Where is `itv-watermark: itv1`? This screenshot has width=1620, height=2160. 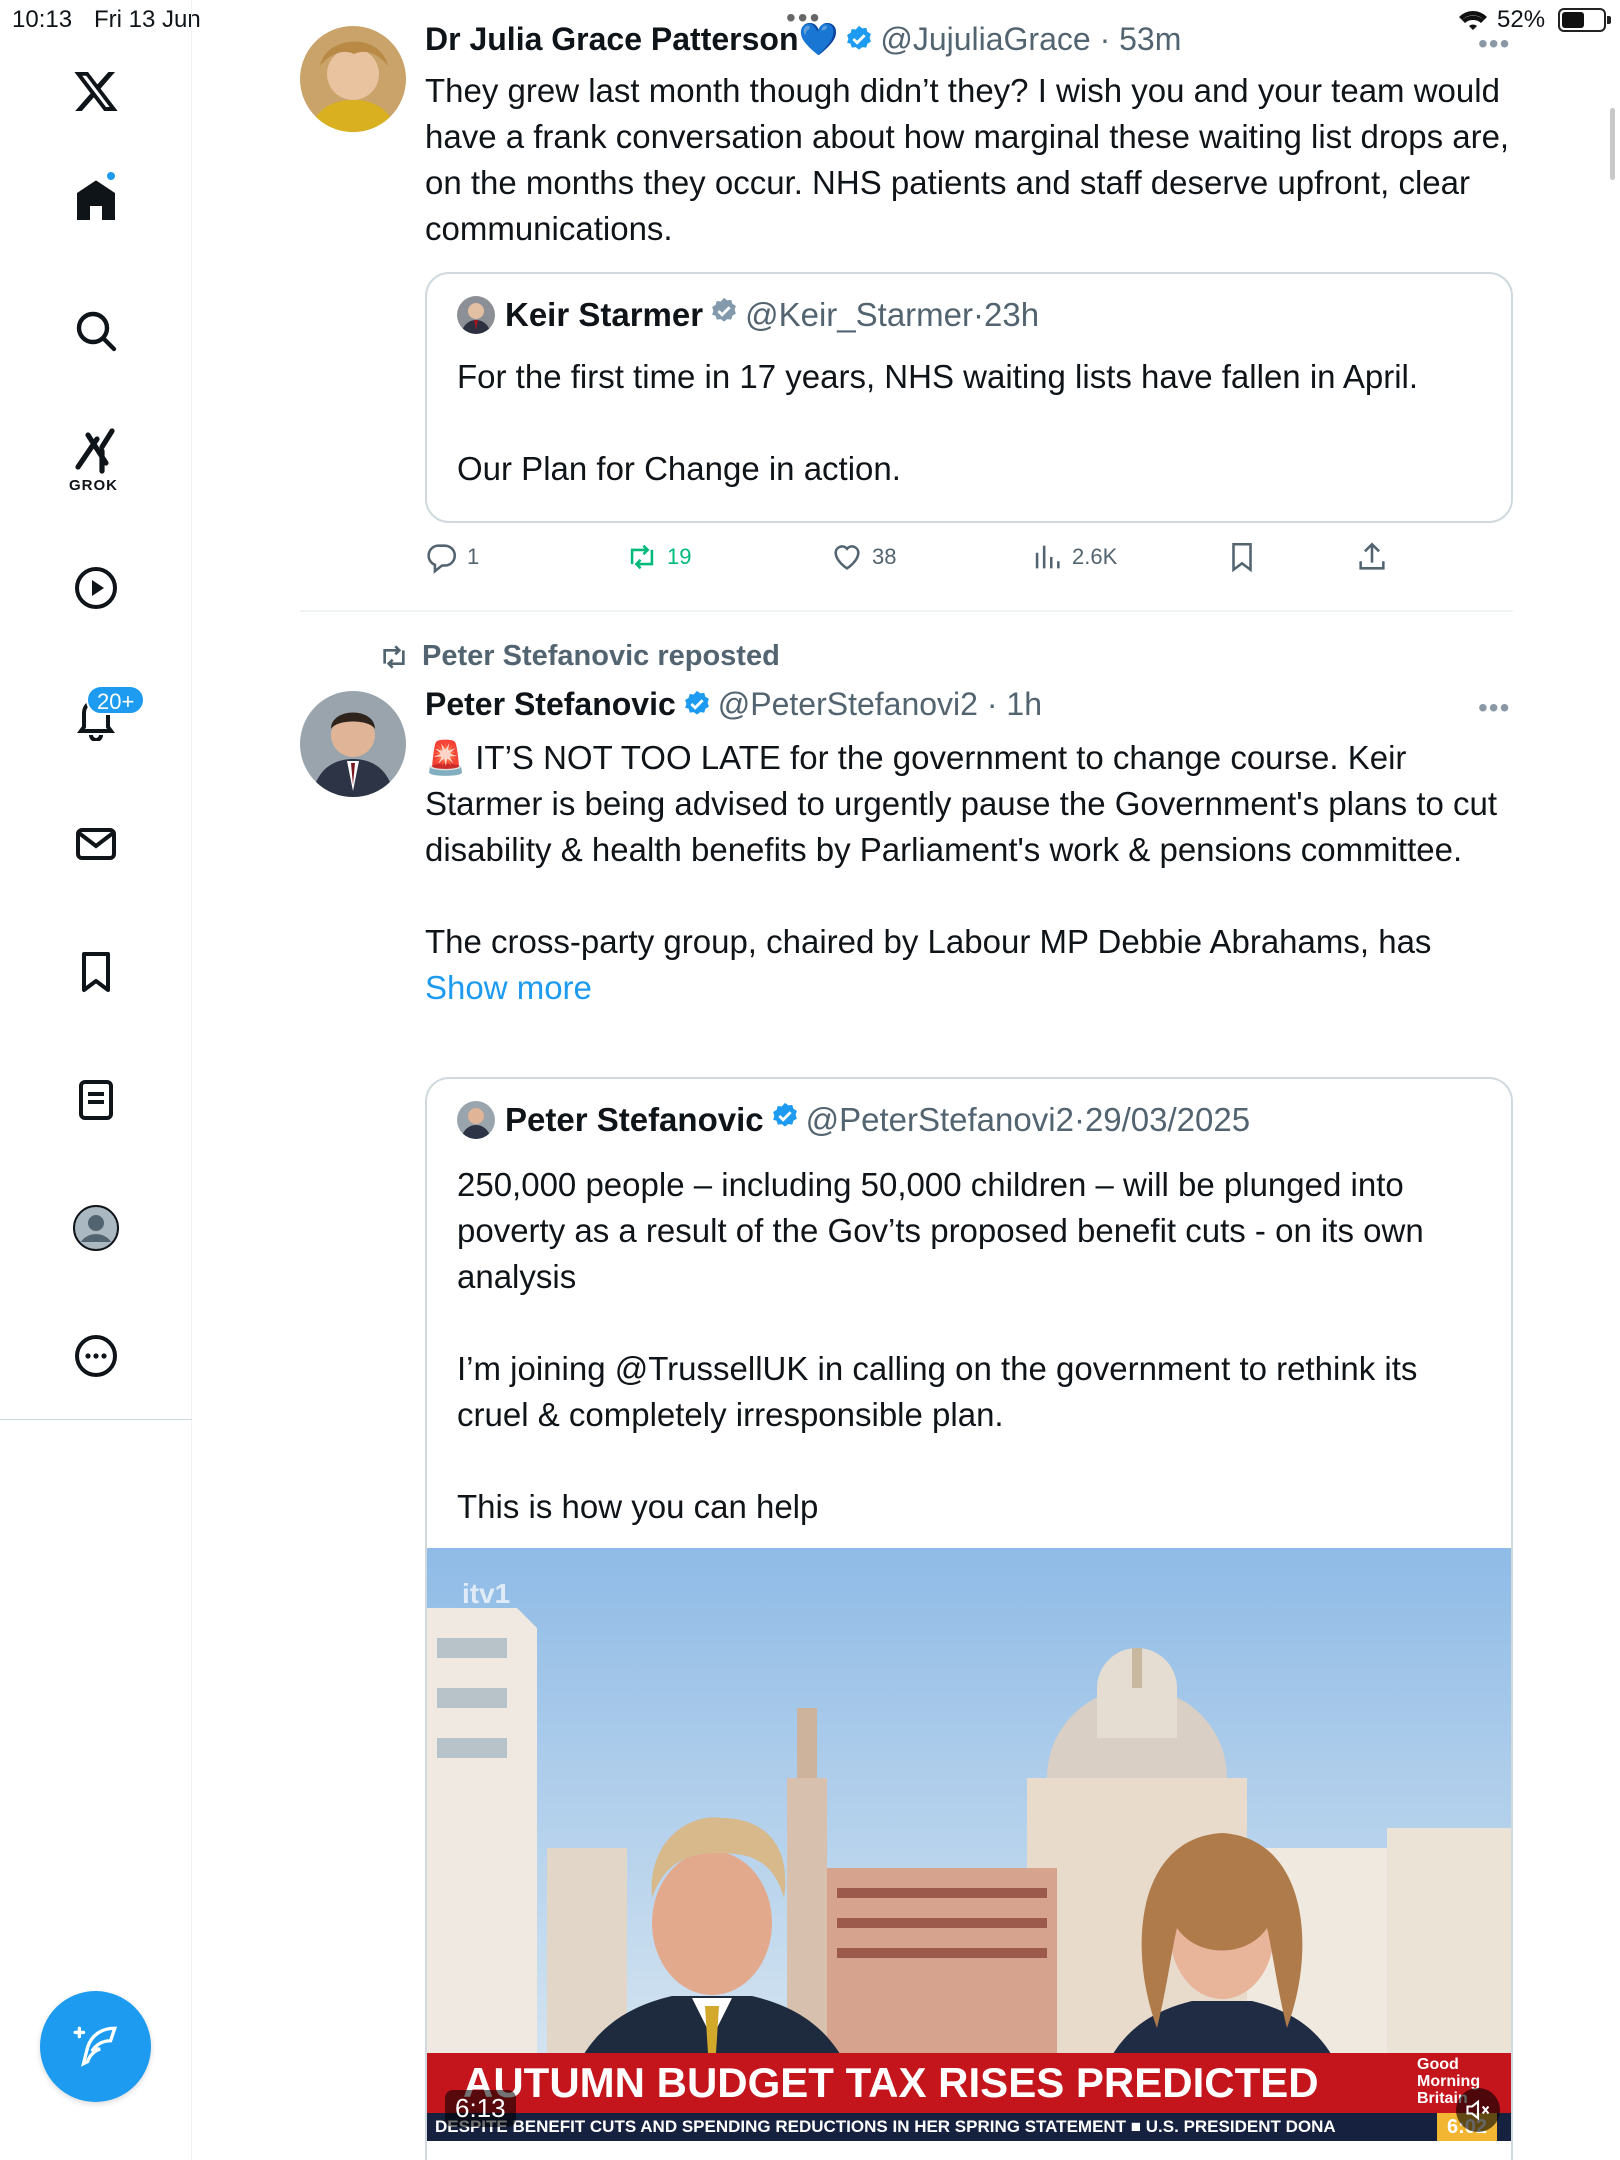
itv-watermark: itv1 is located at coordinates (486, 1593).